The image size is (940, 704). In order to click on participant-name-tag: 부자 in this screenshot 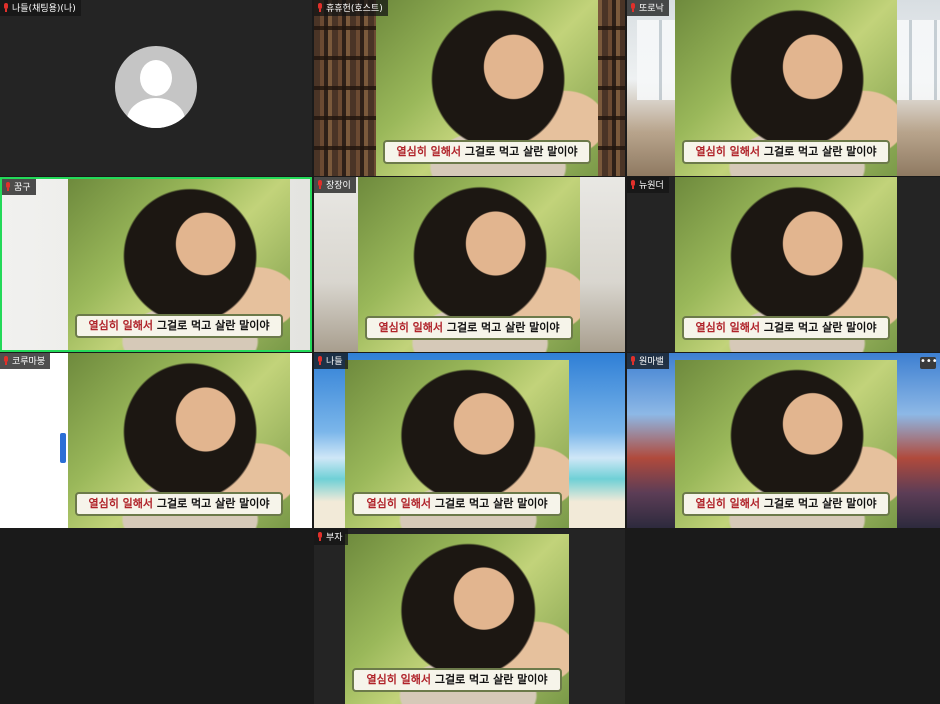, I will do `click(331, 537)`.